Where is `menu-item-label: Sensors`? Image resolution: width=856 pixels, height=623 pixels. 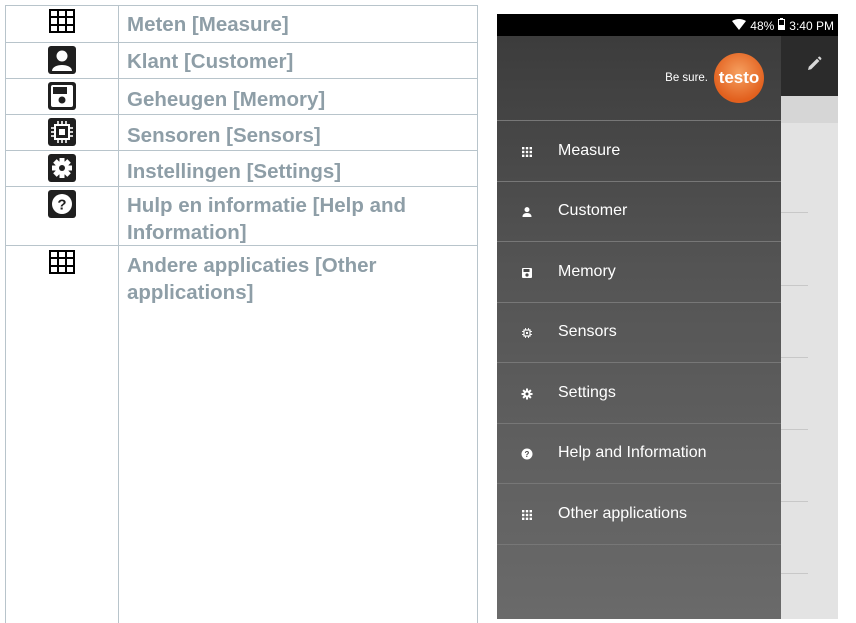
menu-item-label: Sensors is located at coordinates (587, 332).